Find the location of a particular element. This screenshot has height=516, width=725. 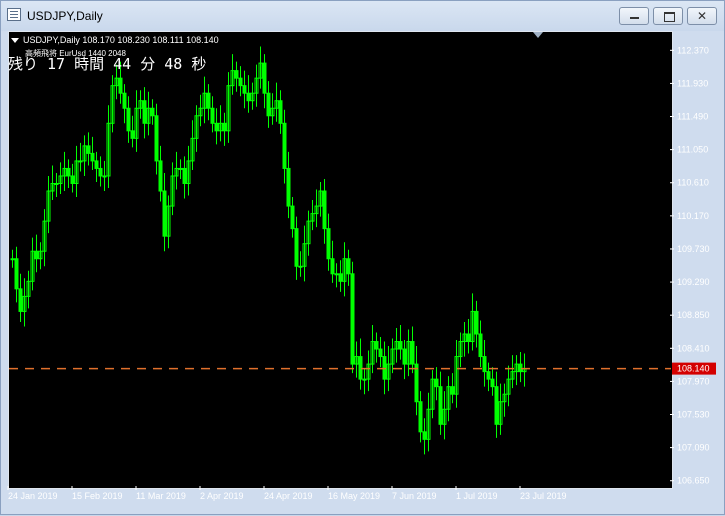

close-button: ✕ is located at coordinates (702, 16).